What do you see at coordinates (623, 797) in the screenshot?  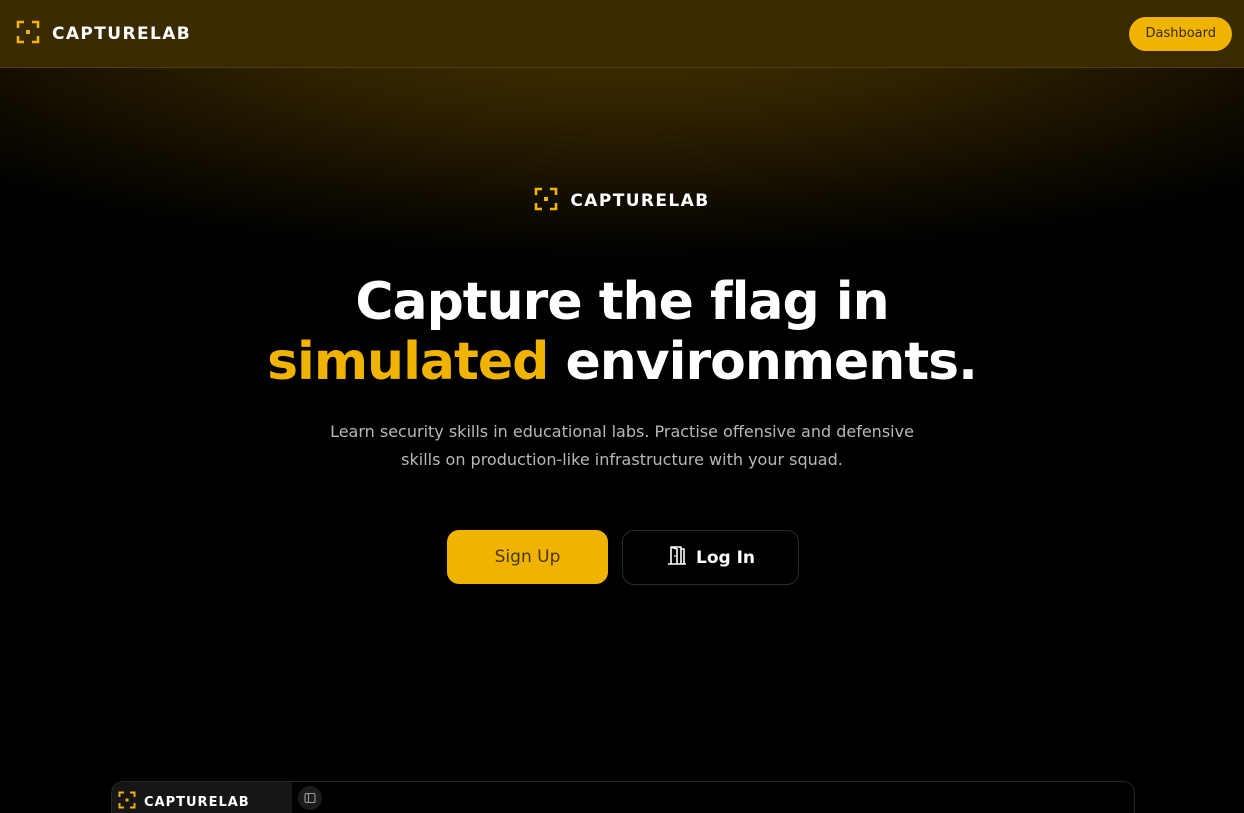 I see `app-preview: CAPTURELAB` at bounding box center [623, 797].